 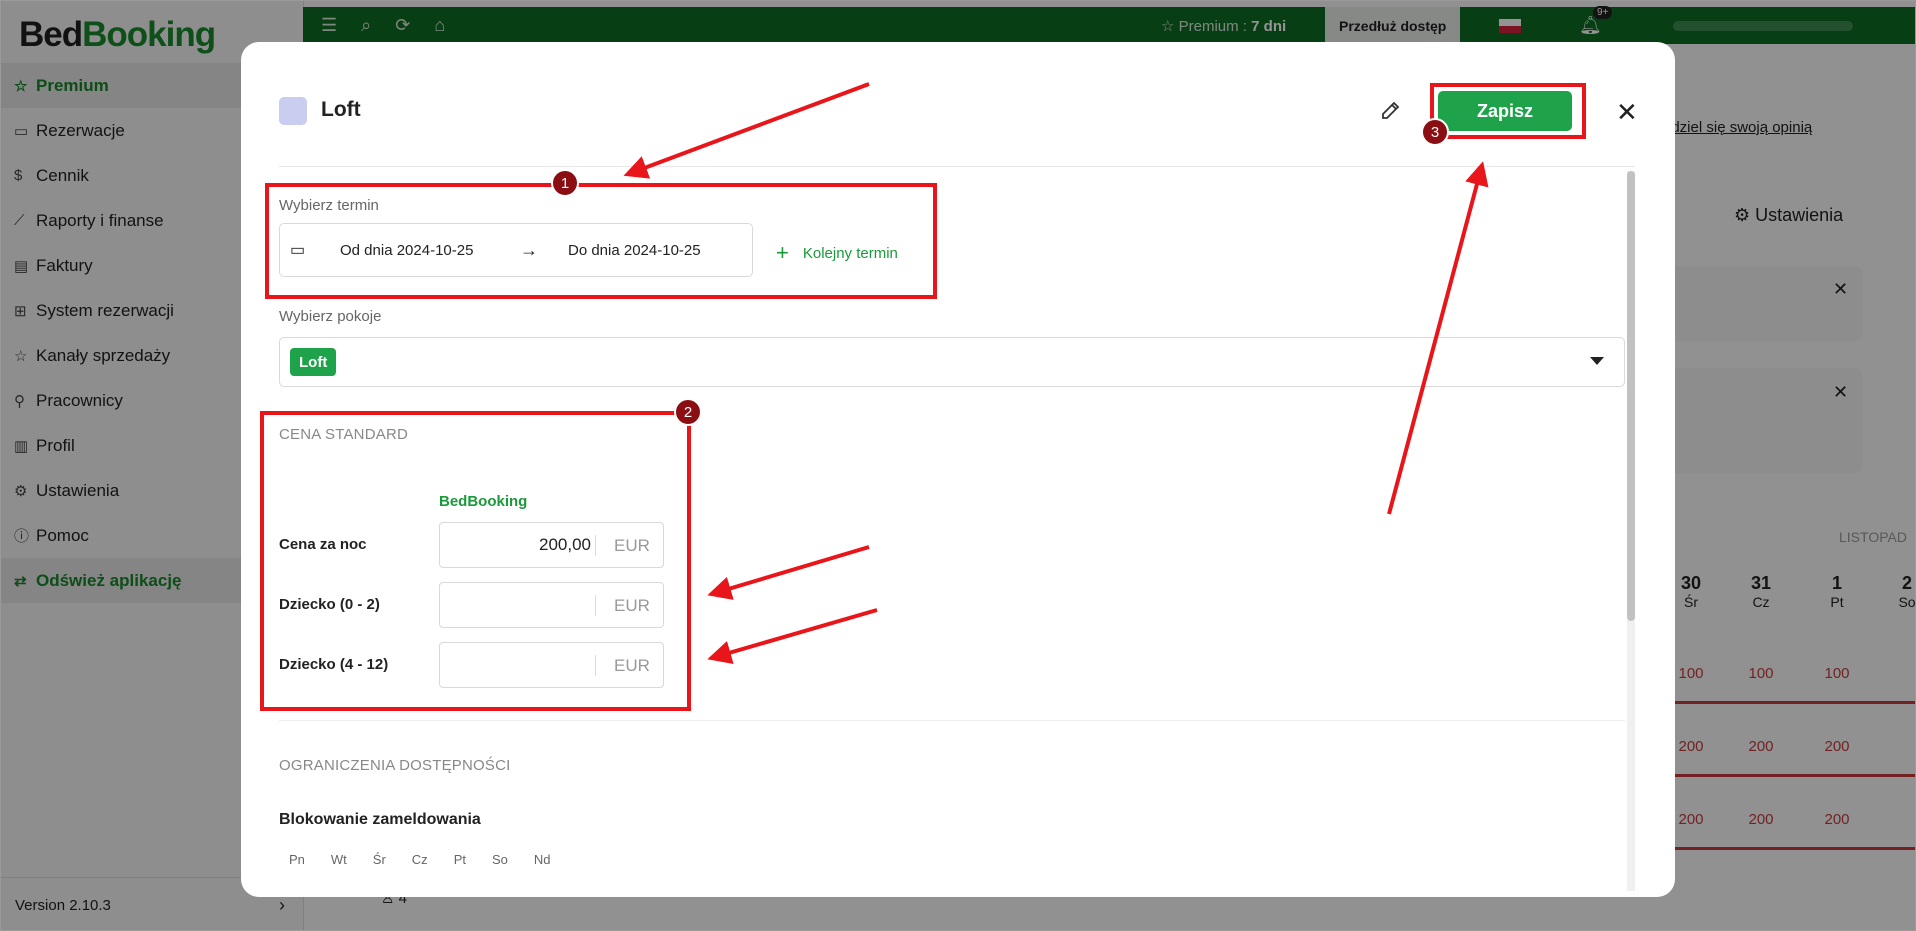 What do you see at coordinates (746, 130) in the screenshot?
I see `arrow-to-dates` at bounding box center [746, 130].